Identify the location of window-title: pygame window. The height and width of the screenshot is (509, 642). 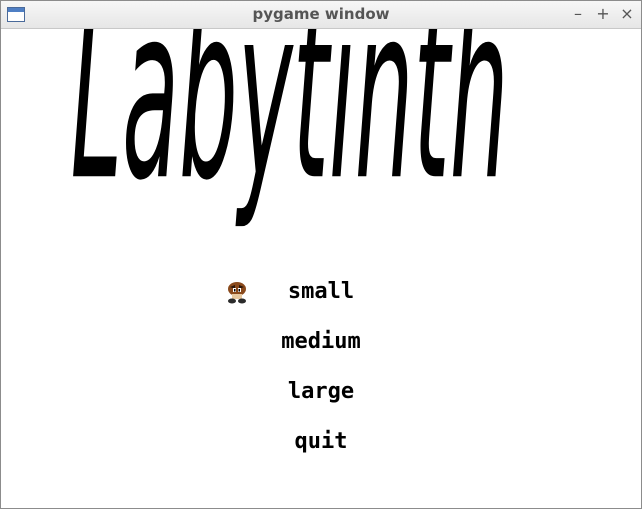
(321, 14).